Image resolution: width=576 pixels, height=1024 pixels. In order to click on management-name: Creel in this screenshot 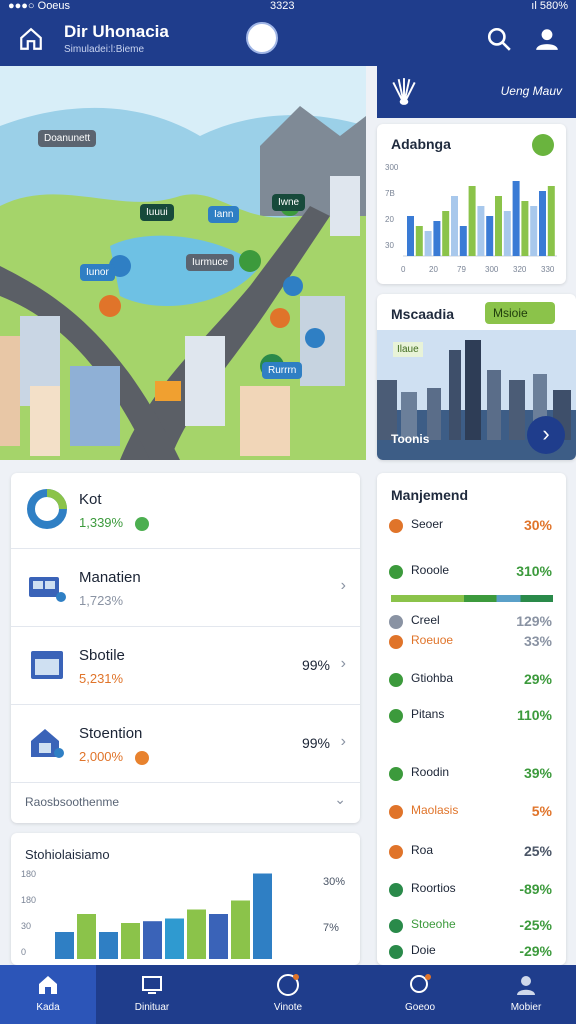, I will do `click(425, 620)`.